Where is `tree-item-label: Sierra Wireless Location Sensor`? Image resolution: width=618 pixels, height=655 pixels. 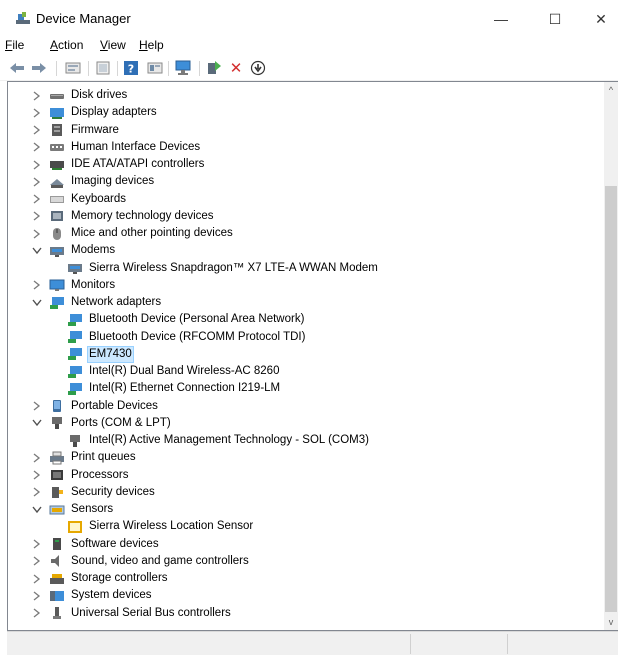
tree-item-label: Sierra Wireless Location Sensor is located at coordinates (171, 526).